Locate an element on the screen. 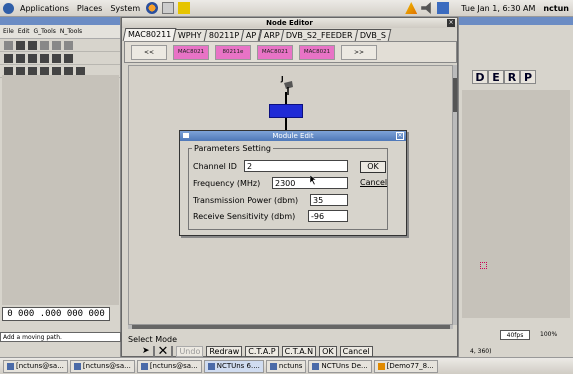 This screenshot has height=374, width=573. frequency-label: Frequency (MHz) is located at coordinates (227, 183).